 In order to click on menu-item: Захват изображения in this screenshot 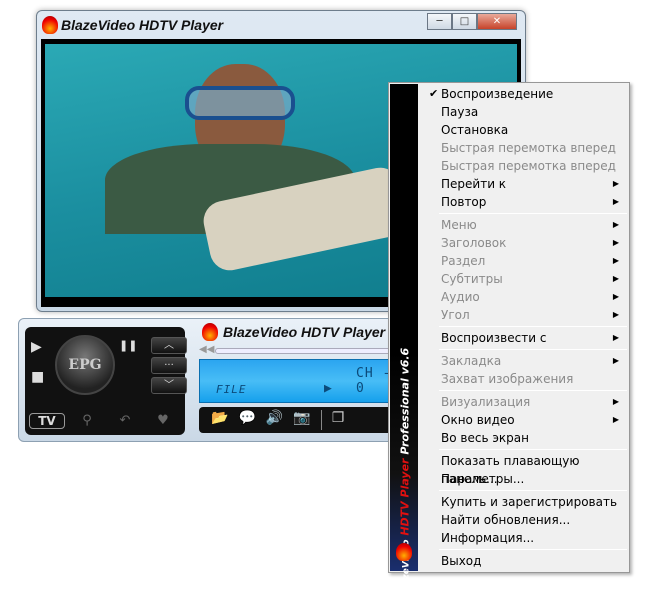, I will do `click(523, 379)`.